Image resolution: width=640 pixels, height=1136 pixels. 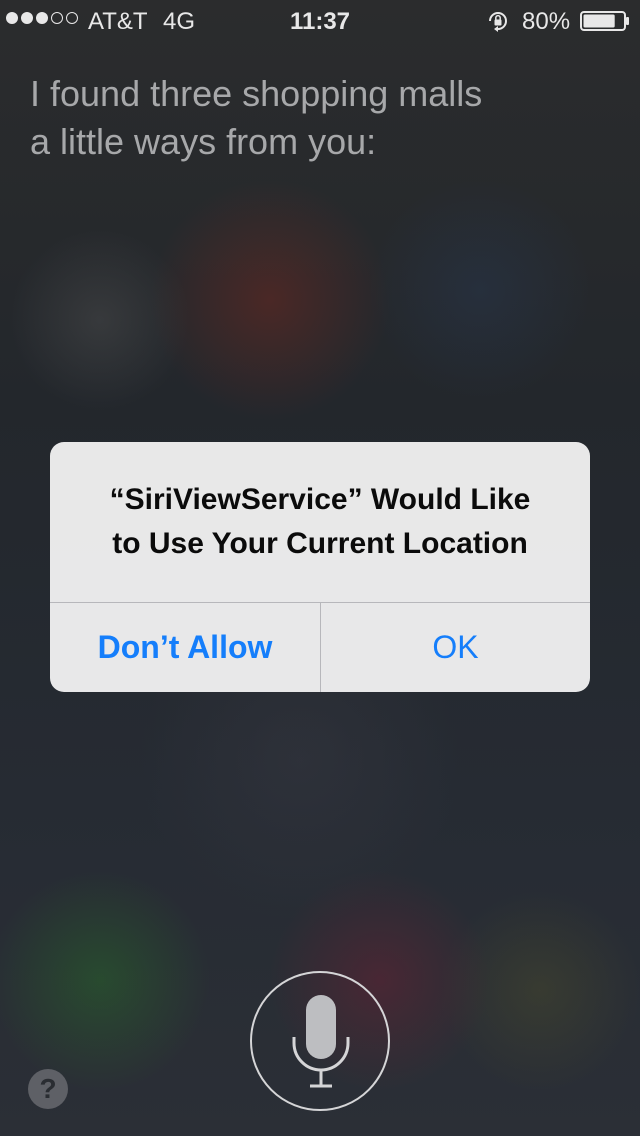 I want to click on battery-percentage: 80%, so click(x=546, y=21).